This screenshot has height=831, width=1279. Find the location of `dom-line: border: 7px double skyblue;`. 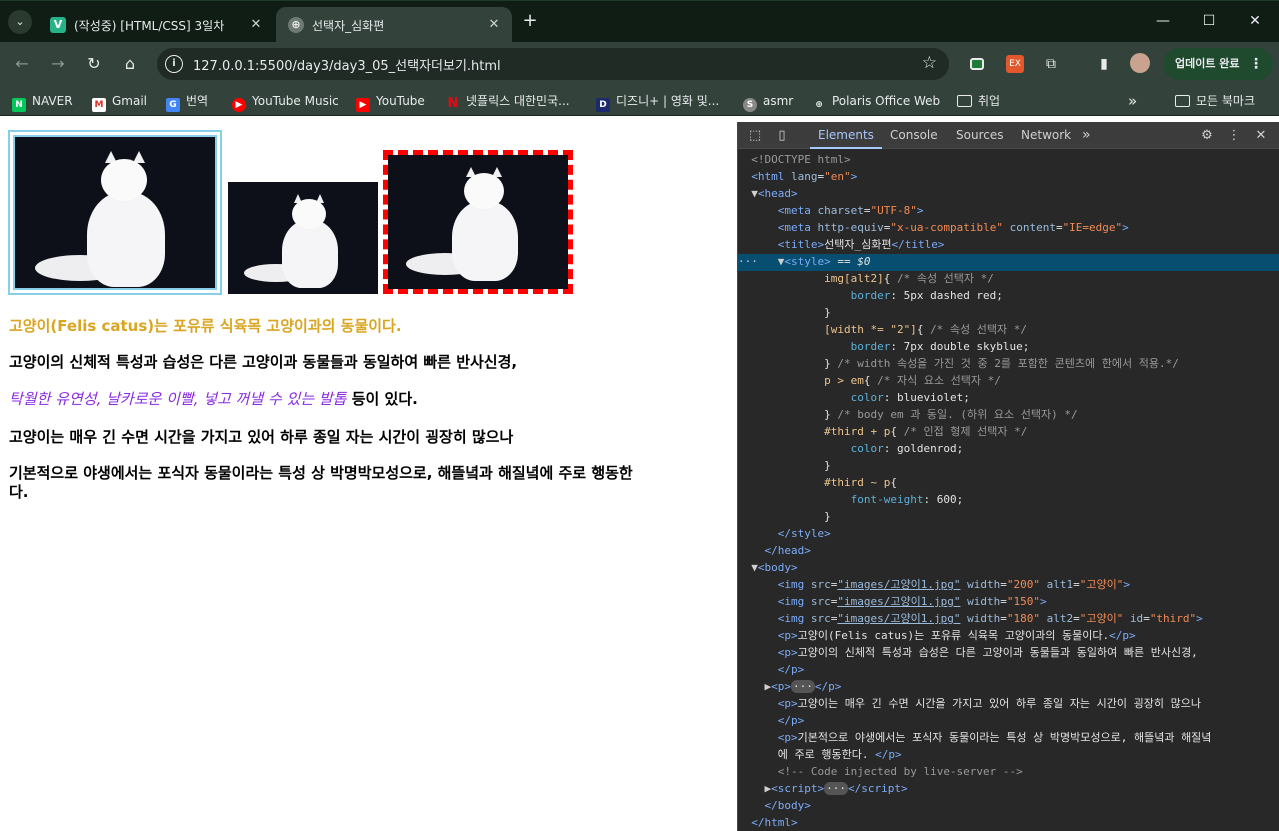

dom-line: border: 7px double skyblue; is located at coordinates (1008, 347).